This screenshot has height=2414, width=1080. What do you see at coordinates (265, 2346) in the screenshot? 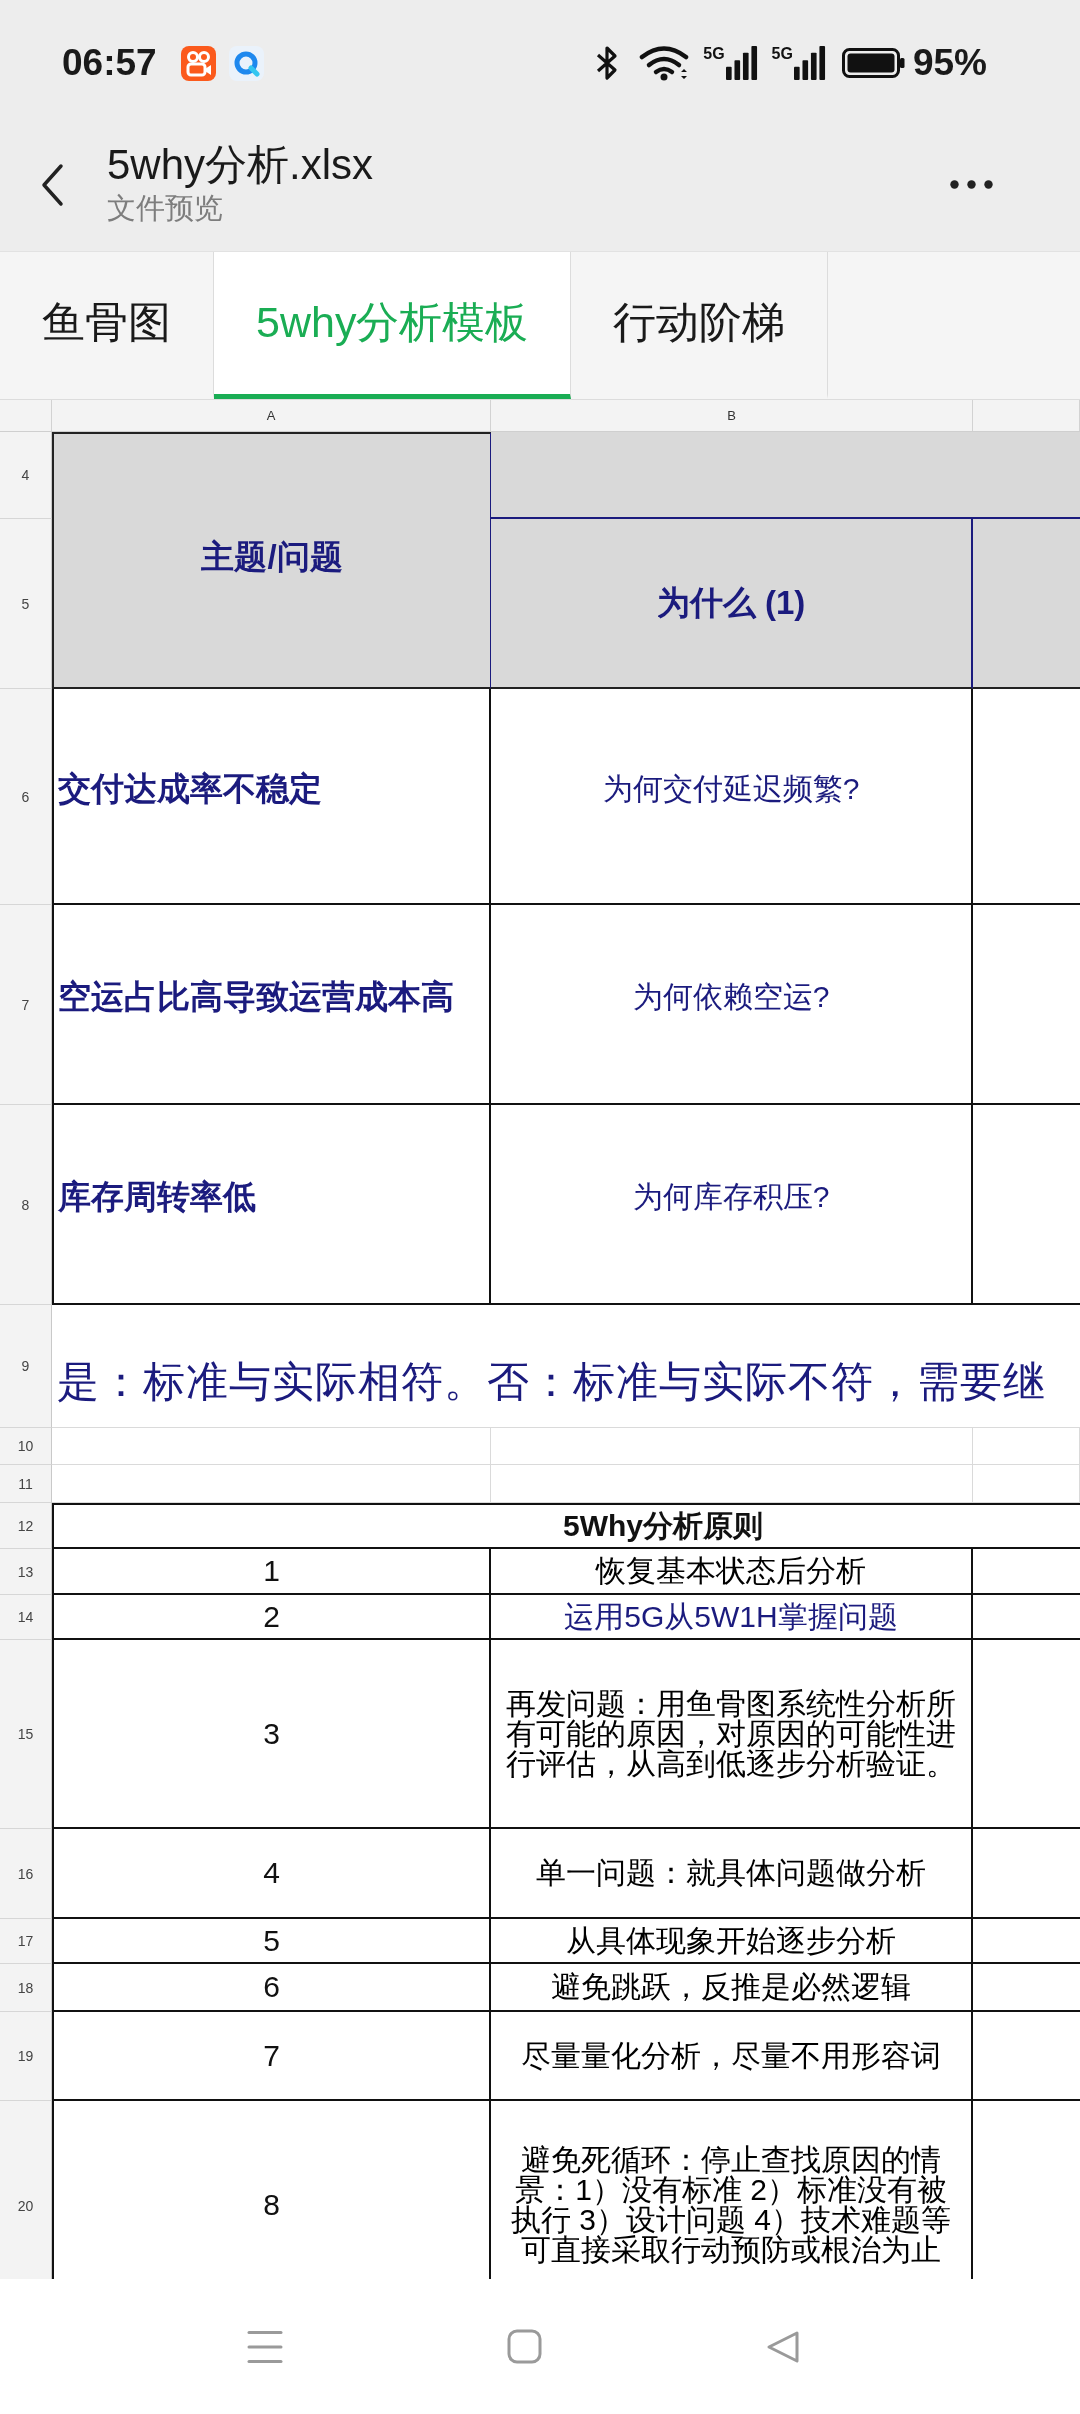
I see `menu-icon` at bounding box center [265, 2346].